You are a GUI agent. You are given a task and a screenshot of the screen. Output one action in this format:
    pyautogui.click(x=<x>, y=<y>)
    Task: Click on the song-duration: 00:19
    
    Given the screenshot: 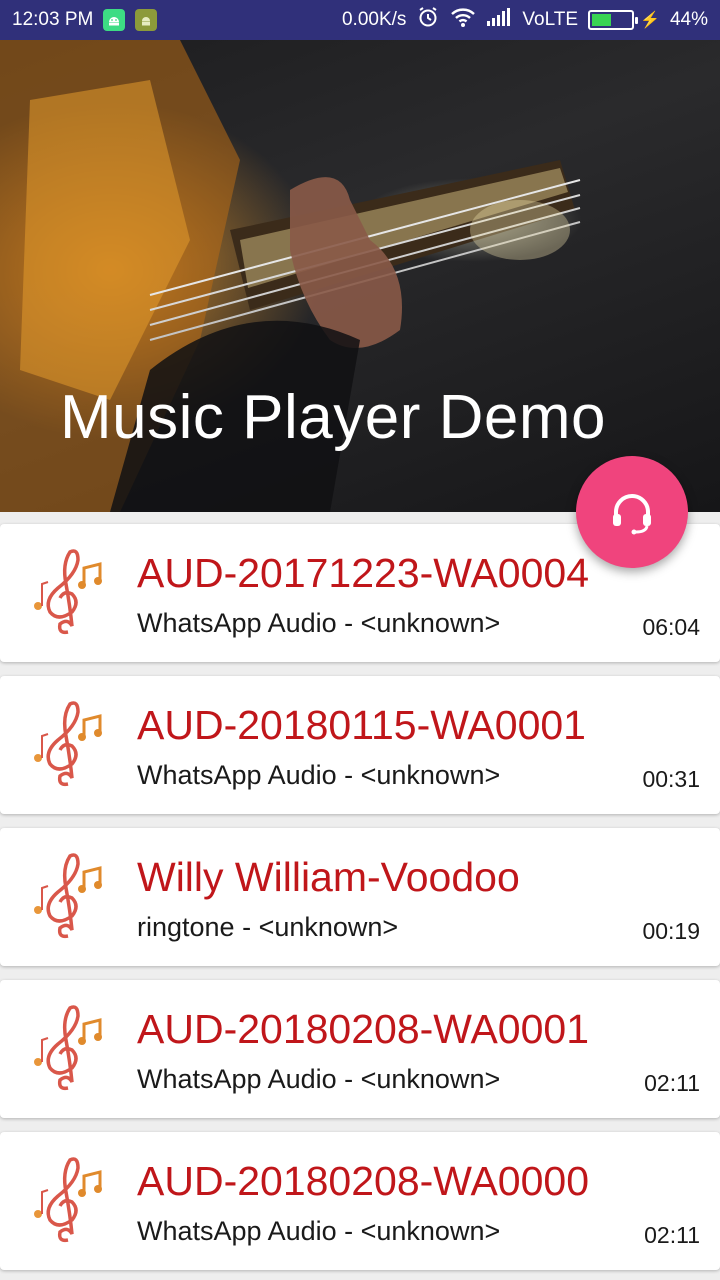 What is the action you would take?
    pyautogui.click(x=671, y=931)
    